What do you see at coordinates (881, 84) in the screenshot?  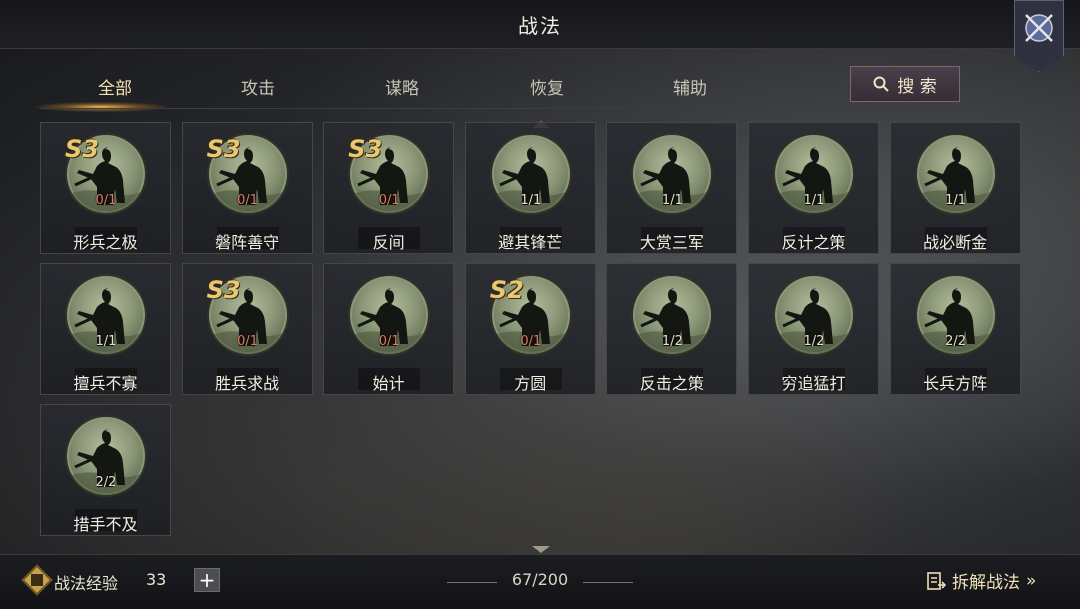 I see `search-icon` at bounding box center [881, 84].